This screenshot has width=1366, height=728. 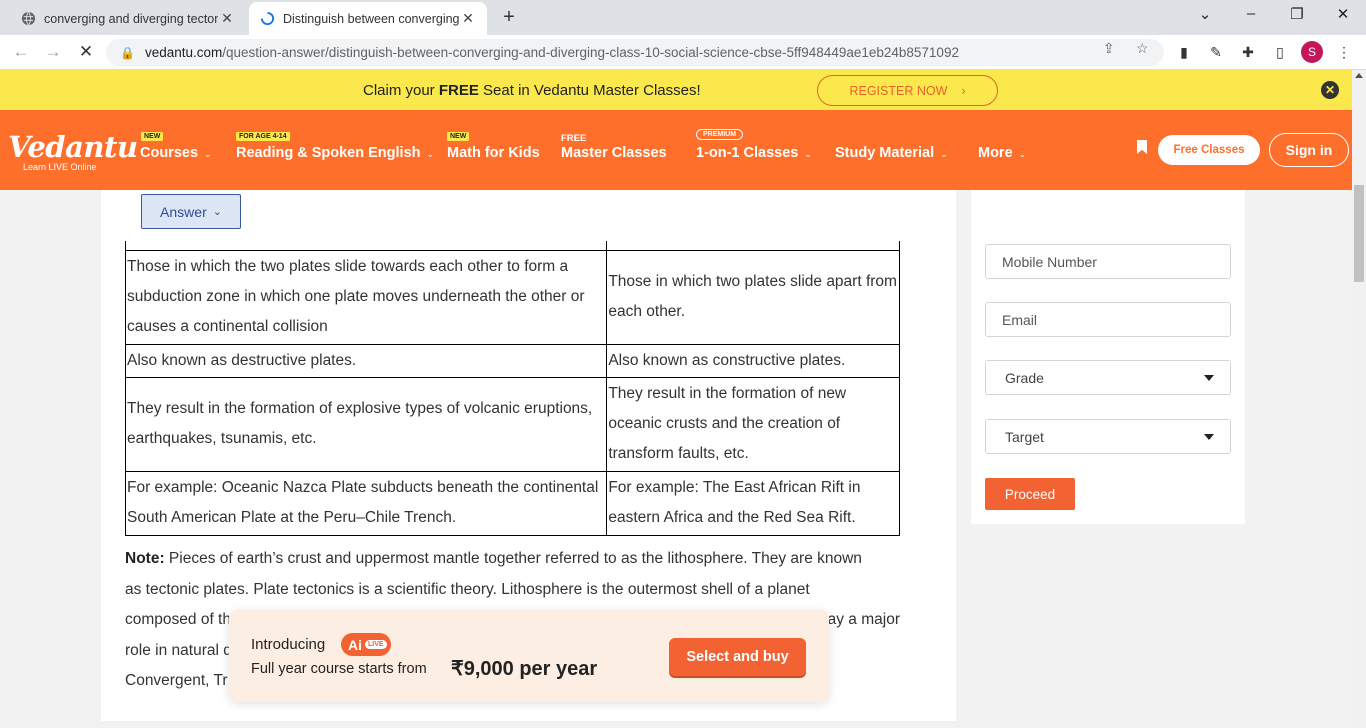 I want to click on minimize-icon: –, so click(x=1251, y=13).